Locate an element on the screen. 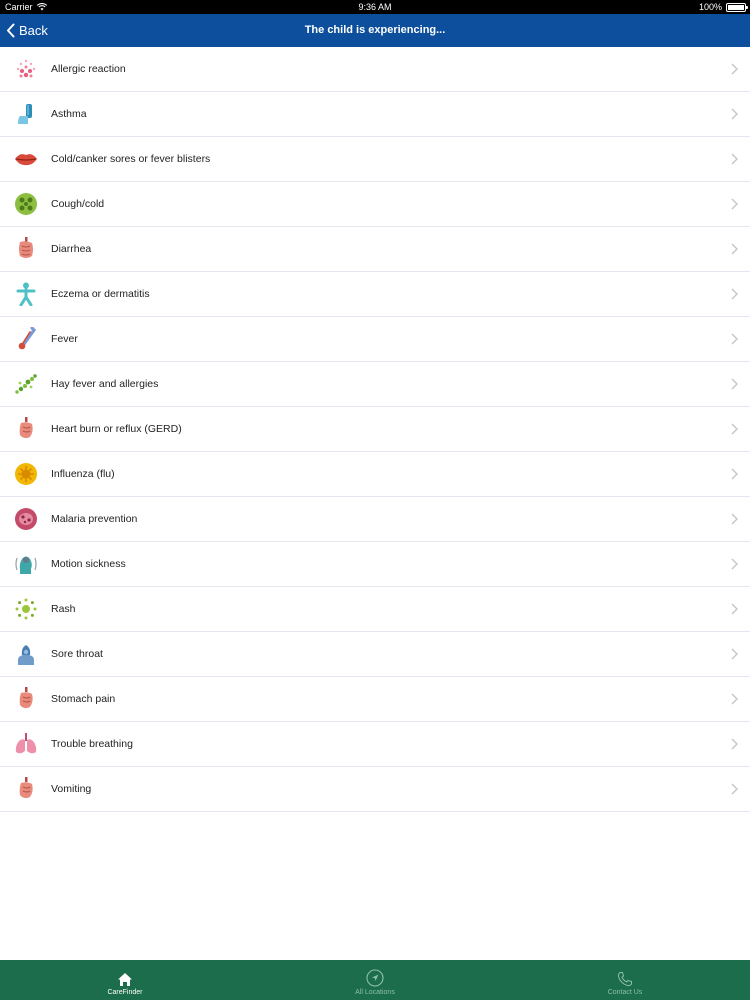  list-item-label: Stomach pain is located at coordinates (83, 699).